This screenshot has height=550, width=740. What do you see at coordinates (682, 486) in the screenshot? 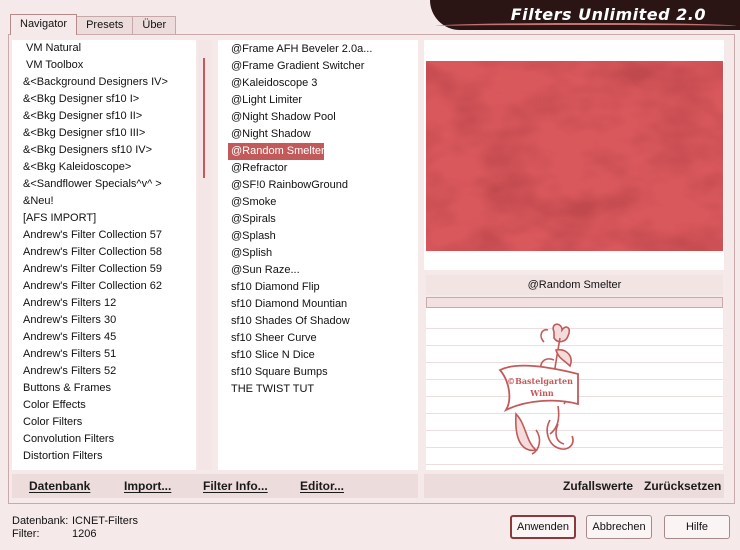
I see `reset-button: Zurücksetzen` at bounding box center [682, 486].